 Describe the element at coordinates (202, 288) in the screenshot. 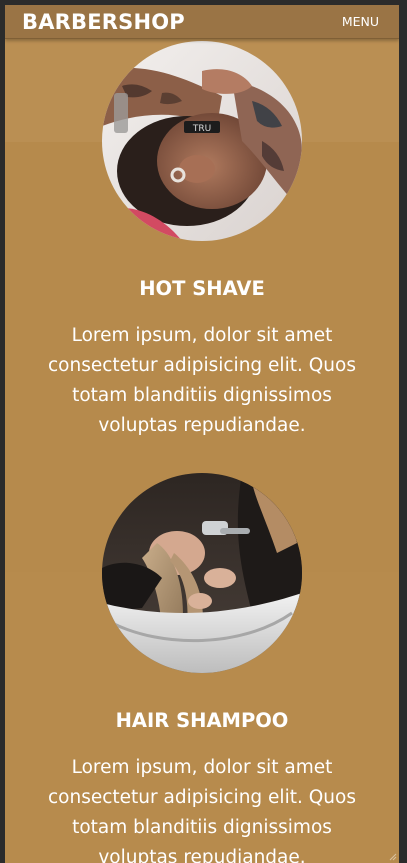

I see `service-title: HOT SHAVE` at that location.